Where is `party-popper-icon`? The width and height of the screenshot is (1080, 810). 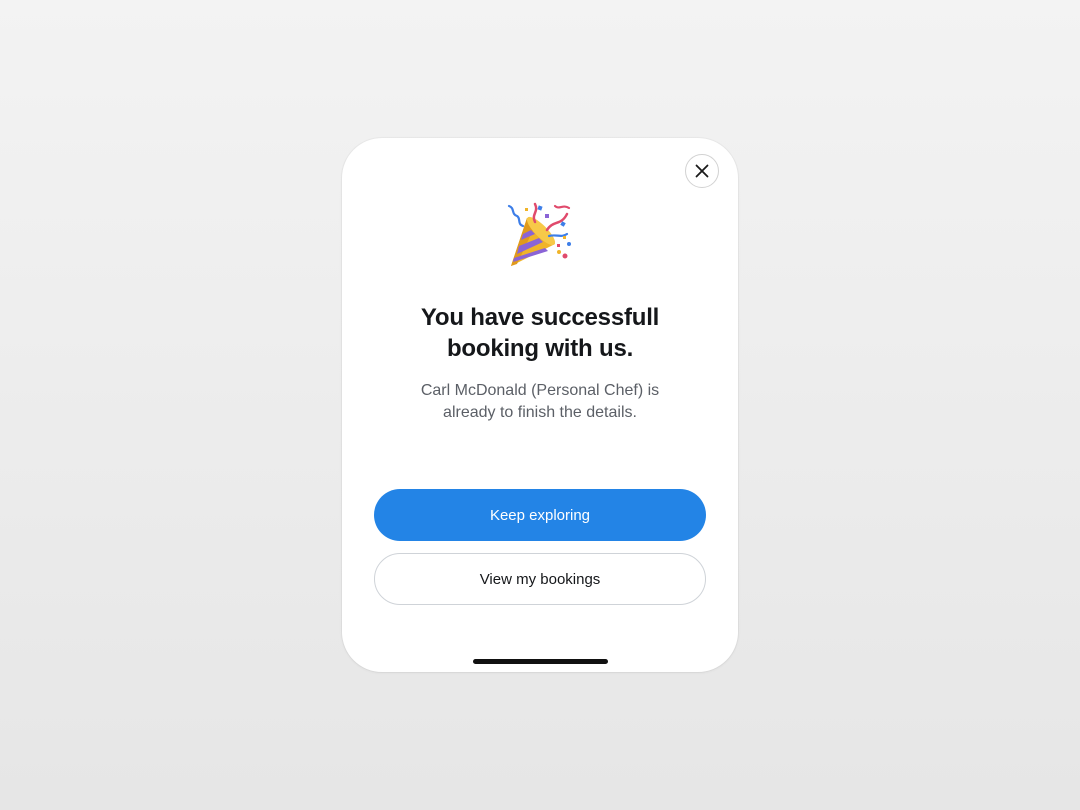 party-popper-icon is located at coordinates (539, 234).